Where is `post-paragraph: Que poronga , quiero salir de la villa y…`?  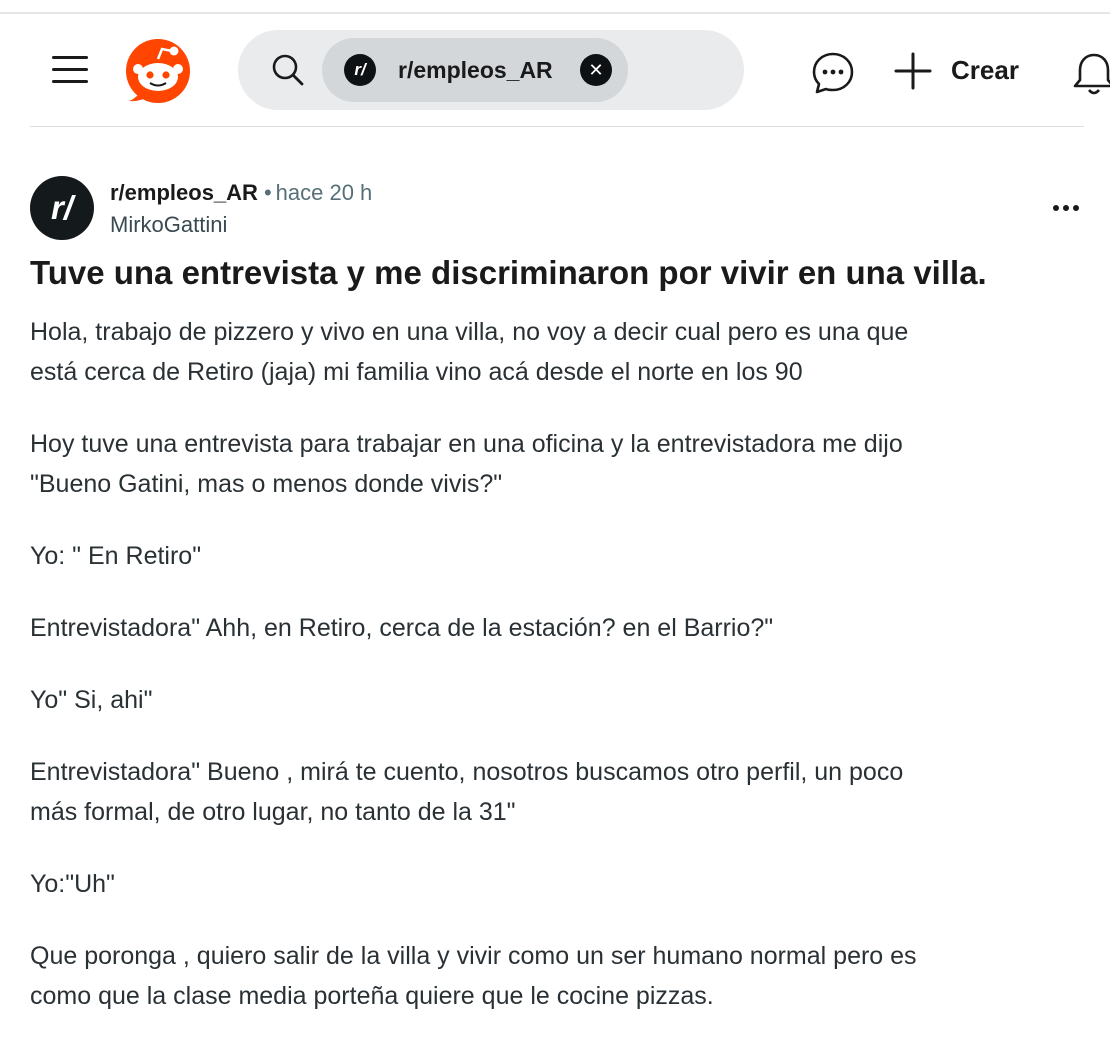
post-paragraph: Que poronga , quiero salir de la villa y… is located at coordinates (473, 976).